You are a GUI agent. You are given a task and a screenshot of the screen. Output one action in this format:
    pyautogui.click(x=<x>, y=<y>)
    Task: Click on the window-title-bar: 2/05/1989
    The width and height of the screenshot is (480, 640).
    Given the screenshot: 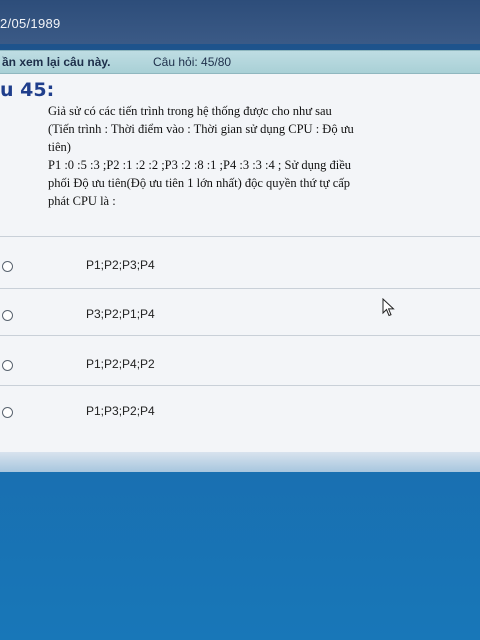 What is the action you would take?
    pyautogui.click(x=240, y=22)
    